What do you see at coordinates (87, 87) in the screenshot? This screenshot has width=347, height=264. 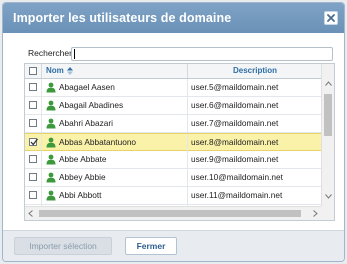 I see `user-name: Abagael Aasen` at bounding box center [87, 87].